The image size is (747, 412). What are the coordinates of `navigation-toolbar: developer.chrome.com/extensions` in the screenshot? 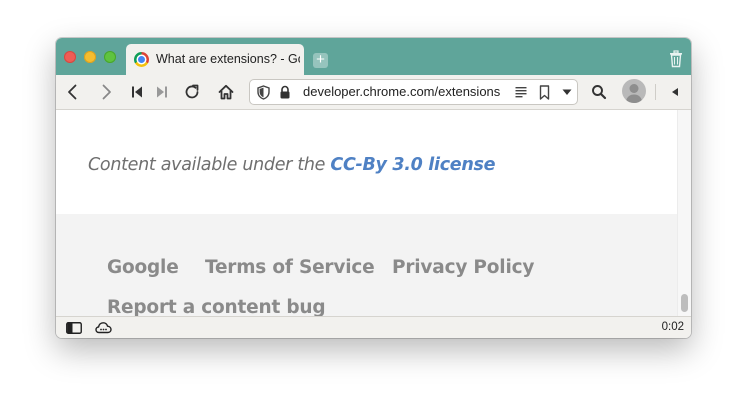 It's located at (373, 92).